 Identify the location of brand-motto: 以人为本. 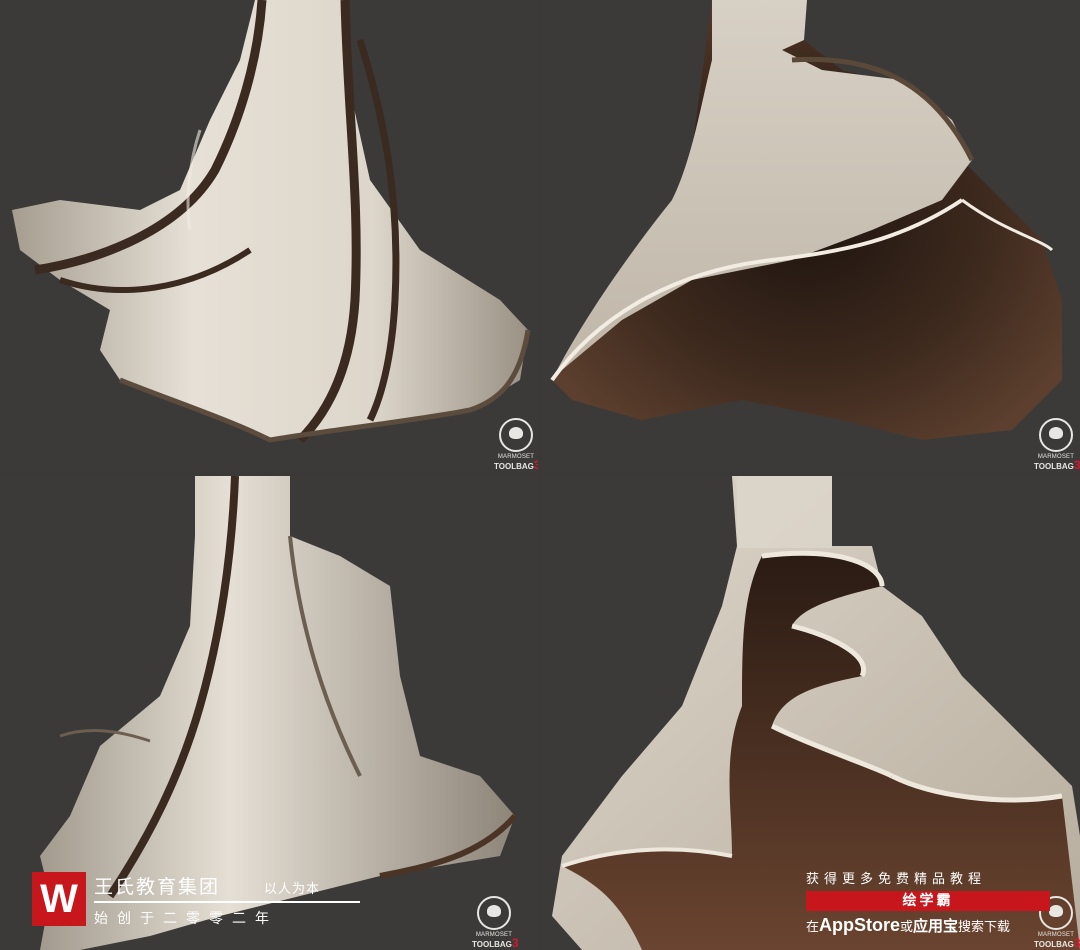
(292, 889).